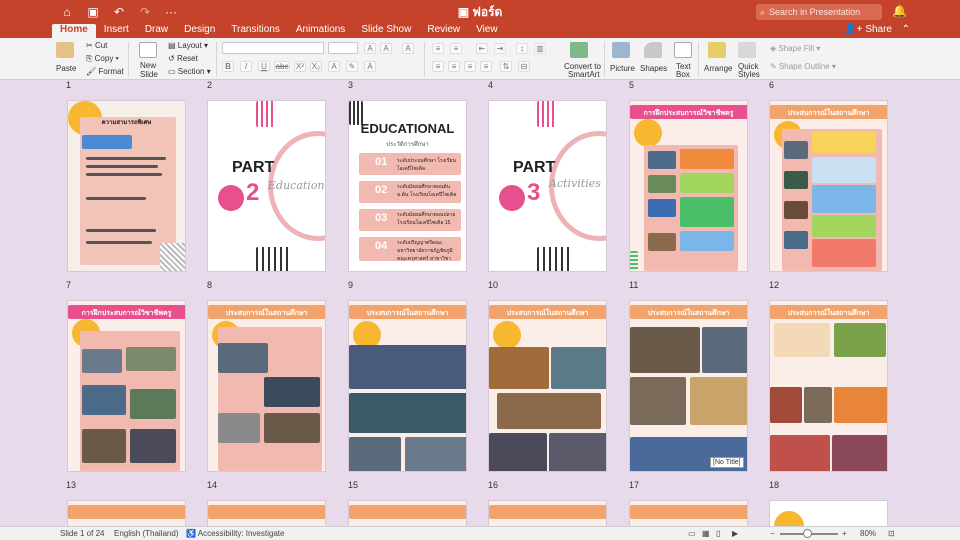 The height and width of the screenshot is (540, 960). Describe the element at coordinates (228, 66) in the screenshot. I see `bold-button: B` at that location.